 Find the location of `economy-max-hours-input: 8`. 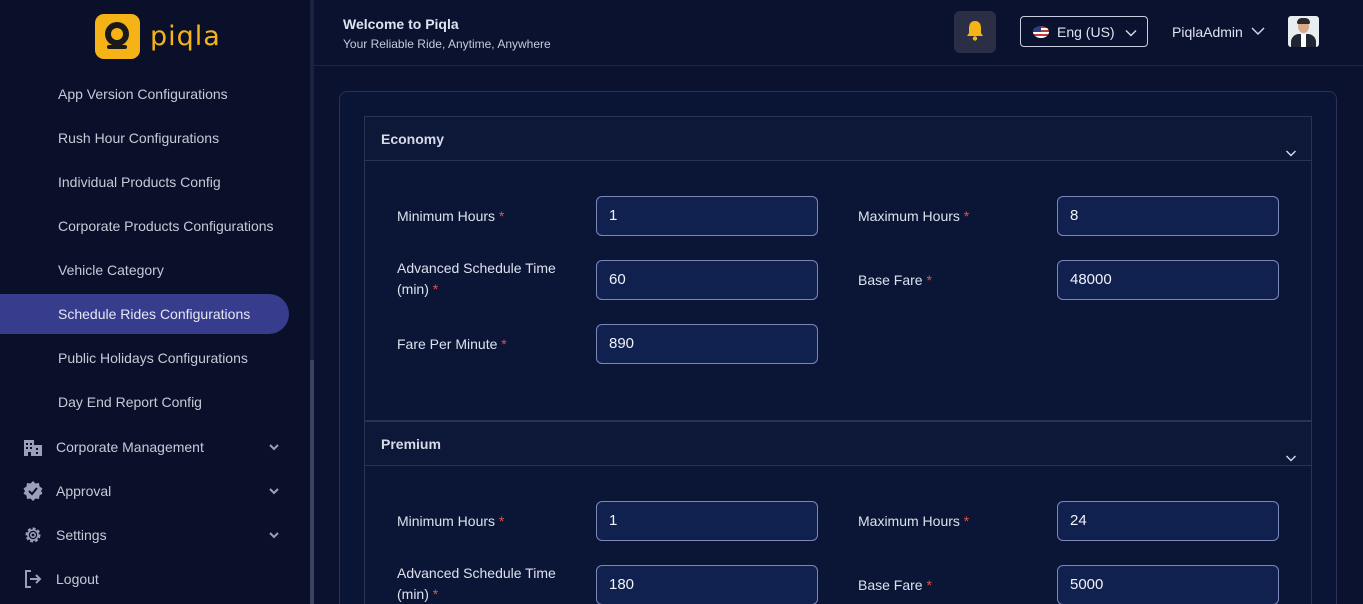

economy-max-hours-input: 8 is located at coordinates (1168, 216).